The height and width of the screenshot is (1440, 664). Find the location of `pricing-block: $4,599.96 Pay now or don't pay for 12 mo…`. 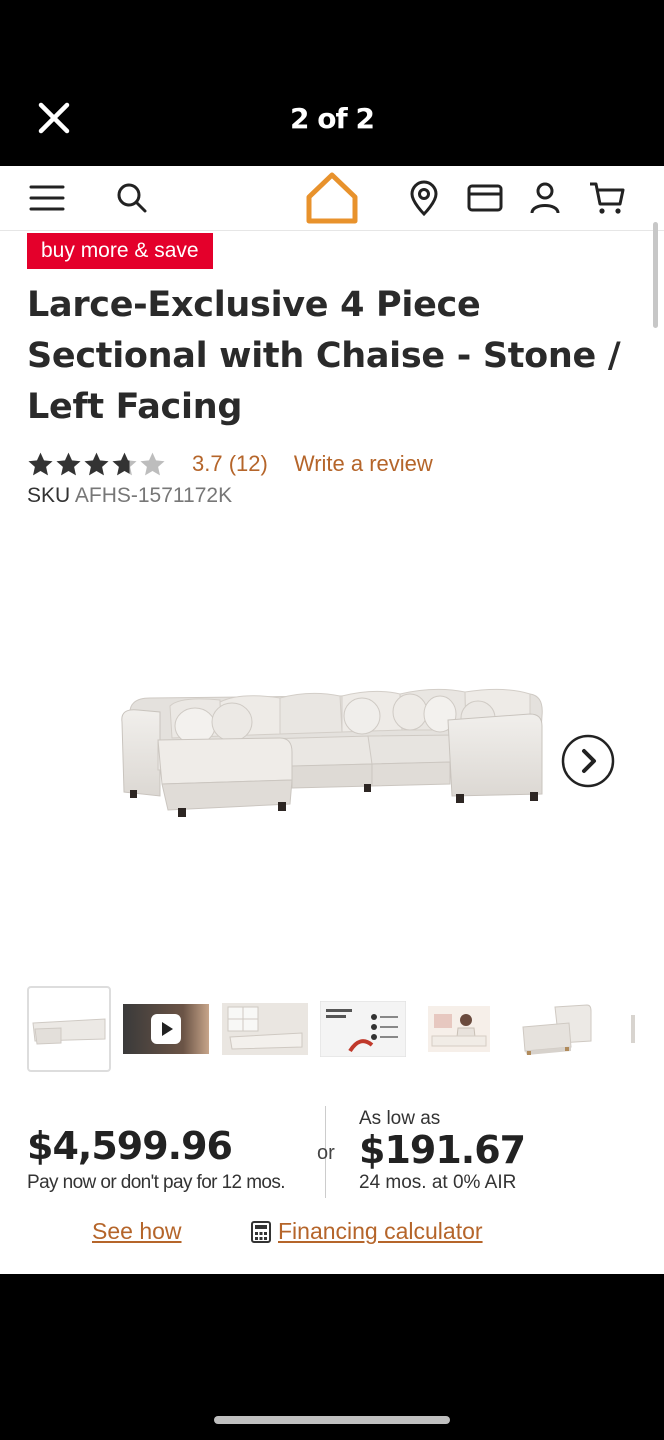

pricing-block: $4,599.96 Pay now or don't pay for 12 mo… is located at coordinates (332, 1152).